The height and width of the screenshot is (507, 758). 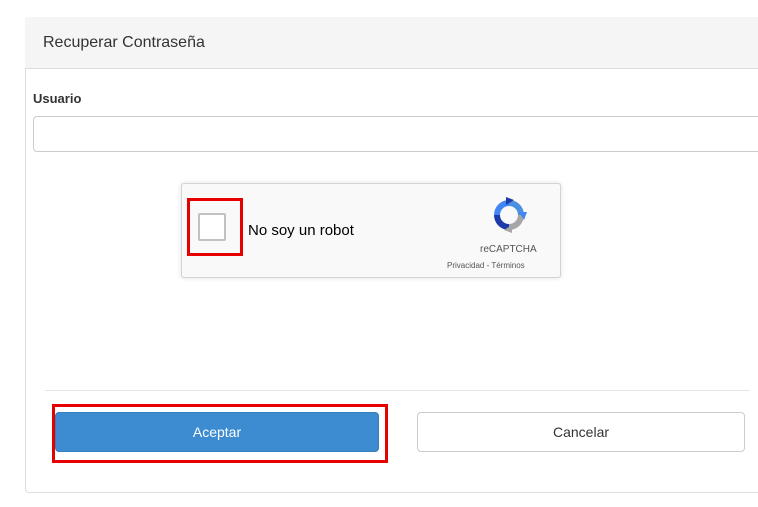 I want to click on footer-divider, so click(x=397, y=390).